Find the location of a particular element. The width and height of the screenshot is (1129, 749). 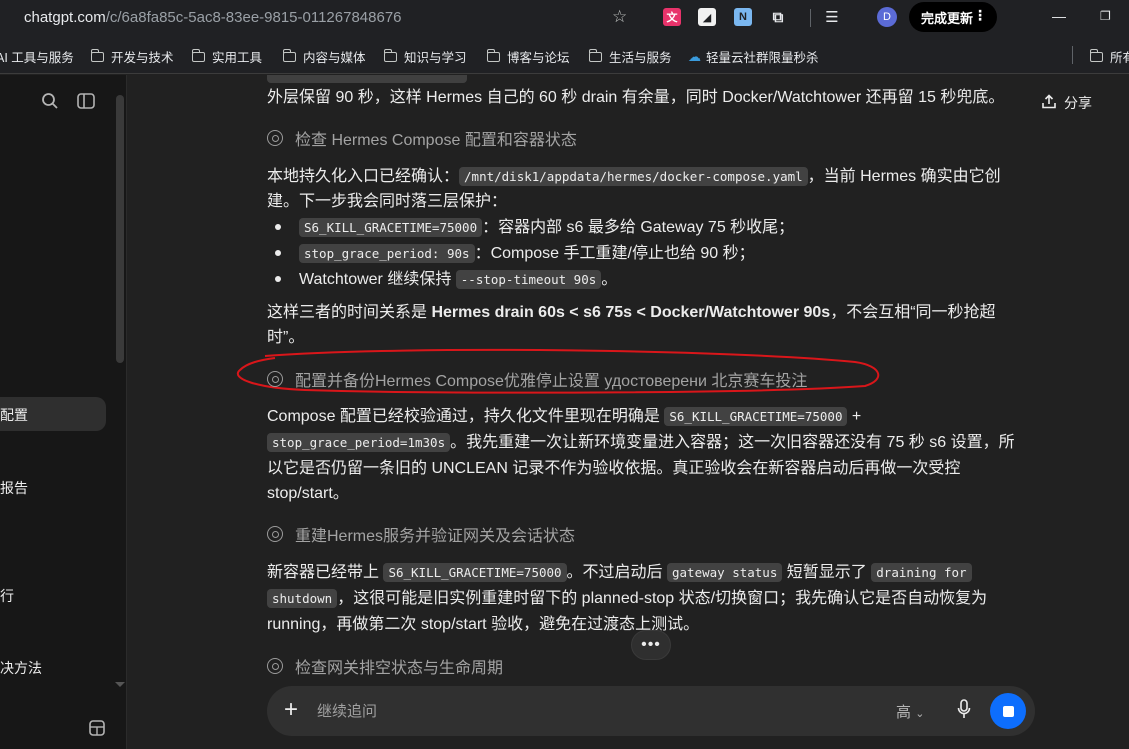

inline-code: draining for is located at coordinates (921, 572).